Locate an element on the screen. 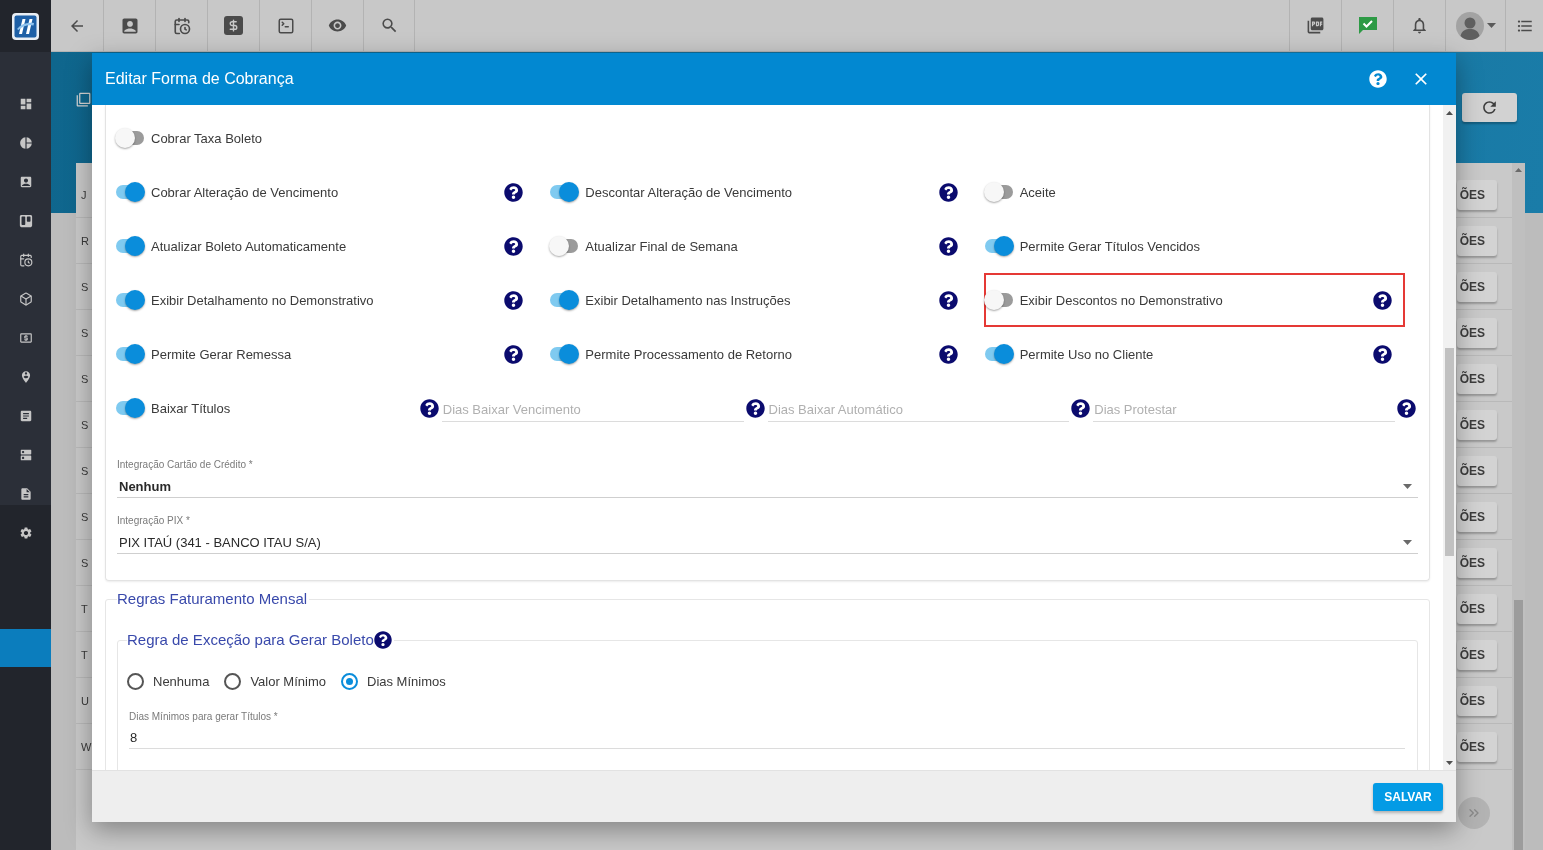 This screenshot has width=1543, height=850. field-label: Integração Cartão de Crédito * is located at coordinates (185, 465).